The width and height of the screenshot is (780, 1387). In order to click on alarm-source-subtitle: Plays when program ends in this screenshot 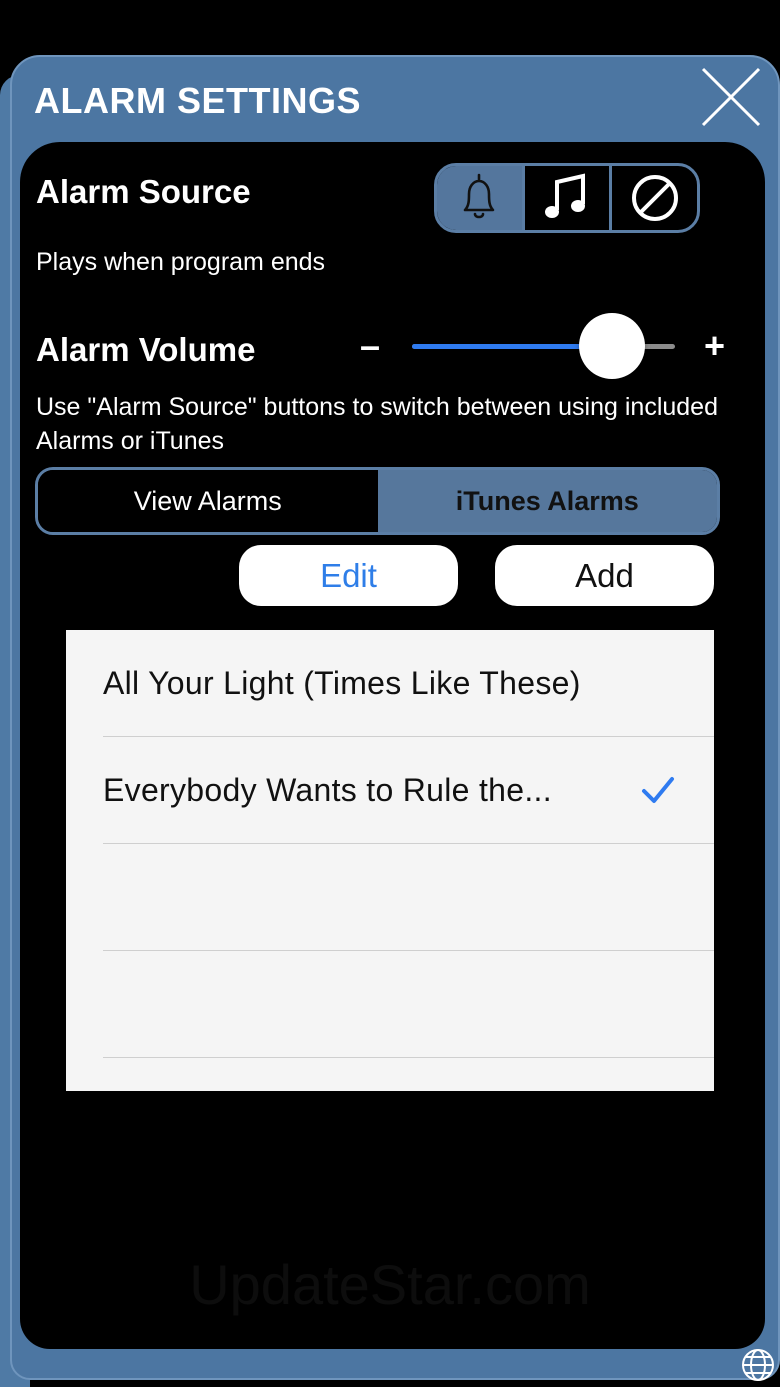, I will do `click(181, 262)`.